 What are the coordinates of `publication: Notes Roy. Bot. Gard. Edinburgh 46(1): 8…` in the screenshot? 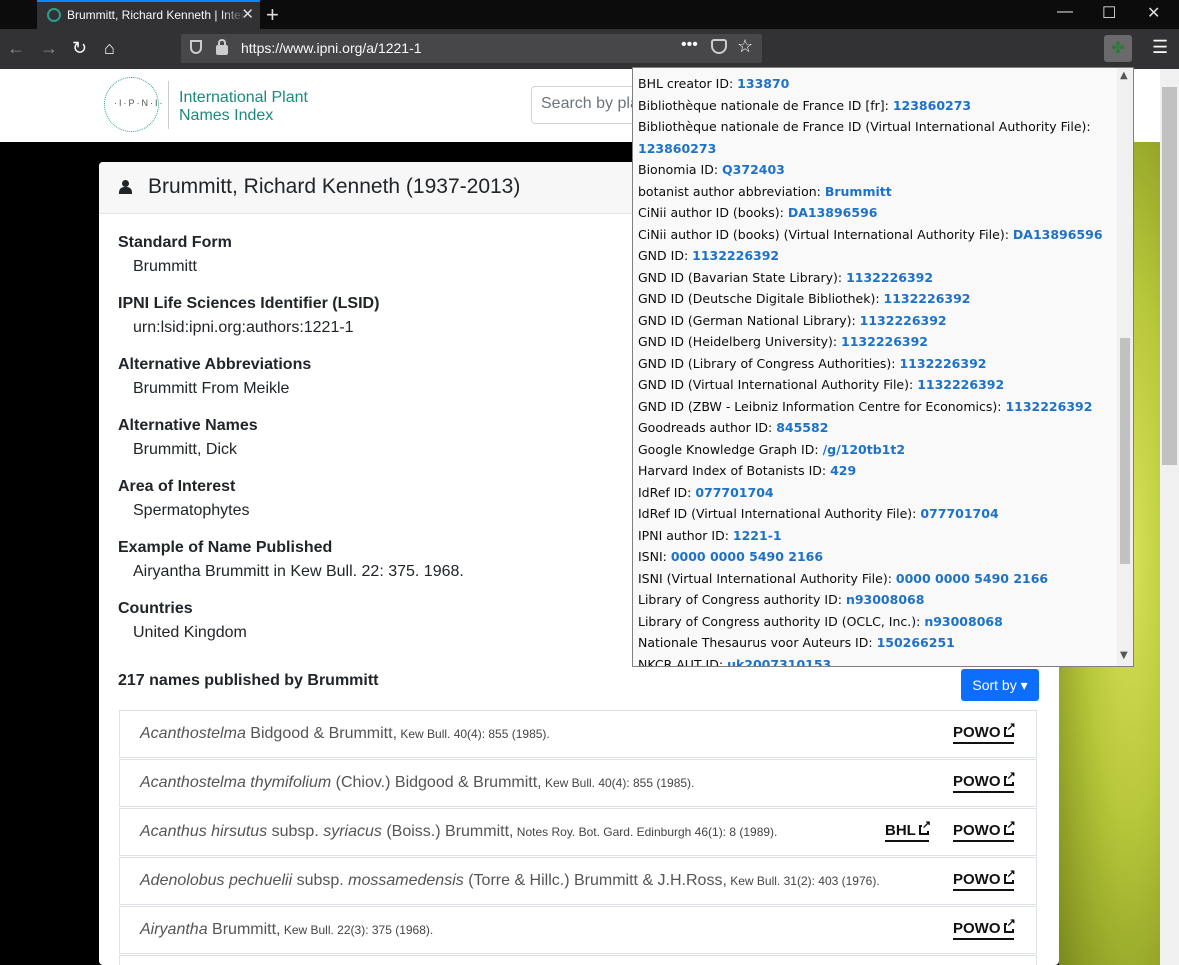 It's located at (645, 832).